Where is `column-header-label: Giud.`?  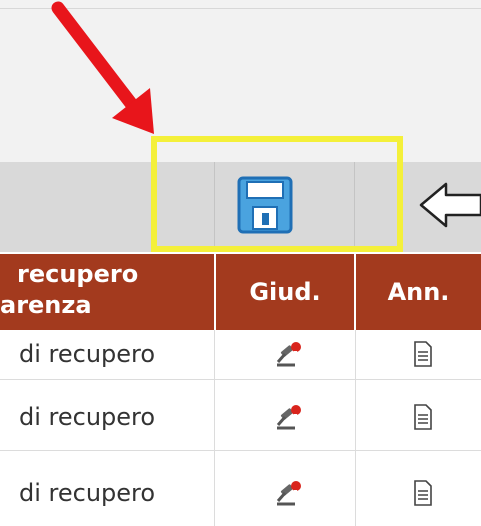 column-header-label: Giud. is located at coordinates (285, 292).